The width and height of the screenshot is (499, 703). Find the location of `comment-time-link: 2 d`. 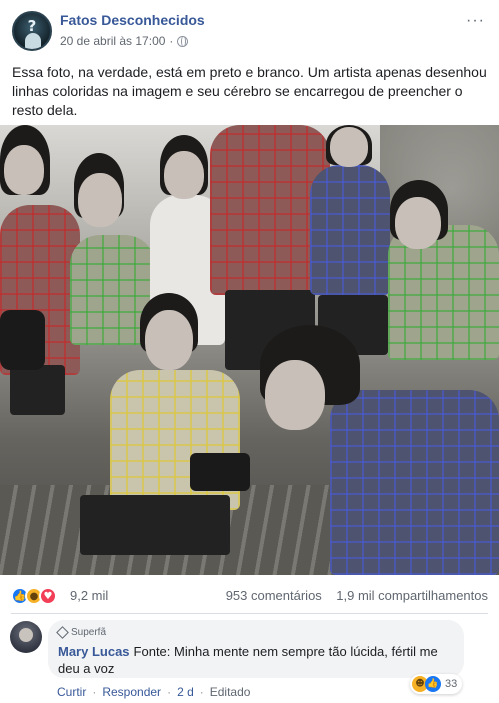

comment-time-link: 2 d is located at coordinates (185, 692).